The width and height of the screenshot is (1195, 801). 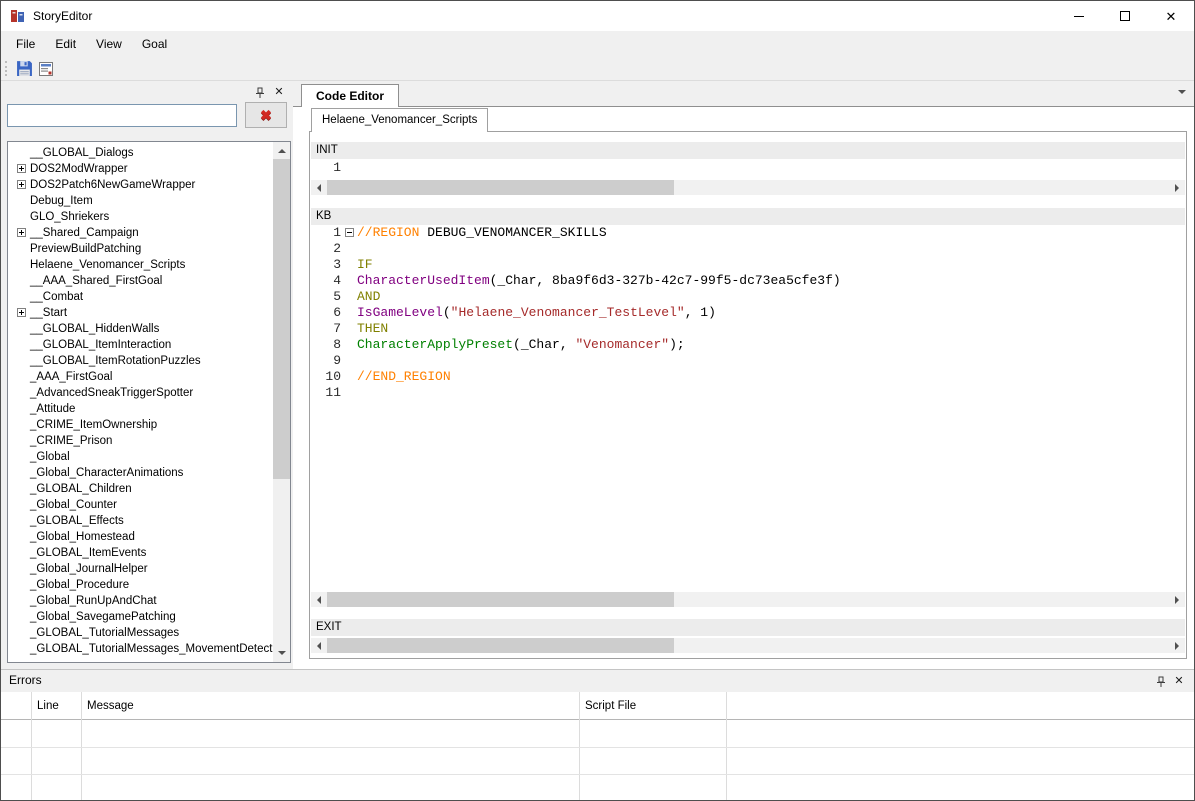 I want to click on tree-item: __Shared_Campaign, so click(x=140, y=233).